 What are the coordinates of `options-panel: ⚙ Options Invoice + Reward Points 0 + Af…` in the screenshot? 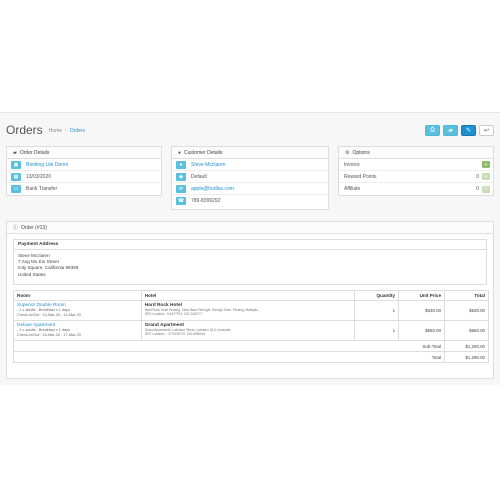 It's located at (416, 171).